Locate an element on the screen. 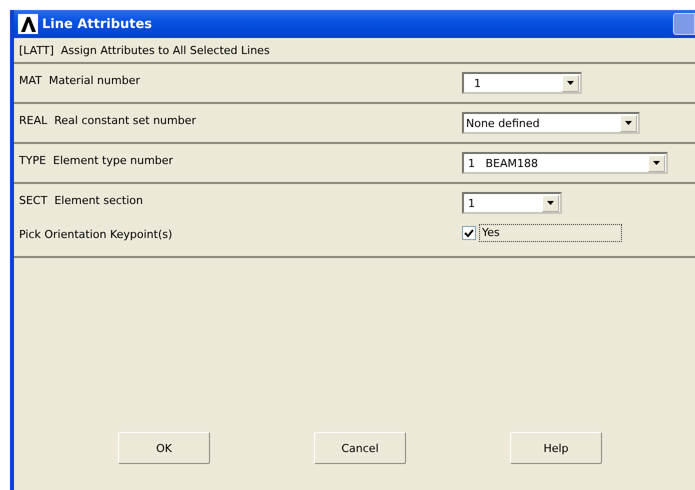 This screenshot has height=490, width=695. checkbox-label: Yes is located at coordinates (550, 233).